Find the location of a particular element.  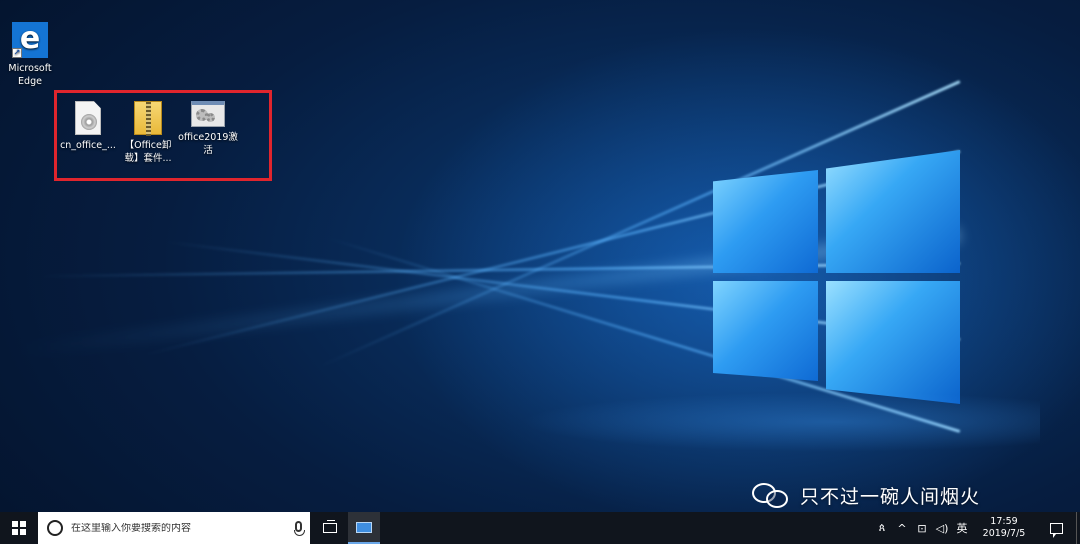

action-center-button is located at coordinates (1056, 528).